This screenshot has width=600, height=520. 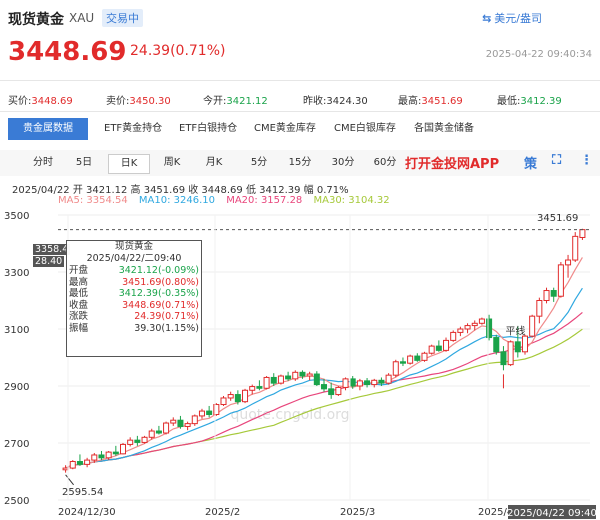 What do you see at coordinates (300, 163) in the screenshot?
I see `tab-15min: 15分` at bounding box center [300, 163].